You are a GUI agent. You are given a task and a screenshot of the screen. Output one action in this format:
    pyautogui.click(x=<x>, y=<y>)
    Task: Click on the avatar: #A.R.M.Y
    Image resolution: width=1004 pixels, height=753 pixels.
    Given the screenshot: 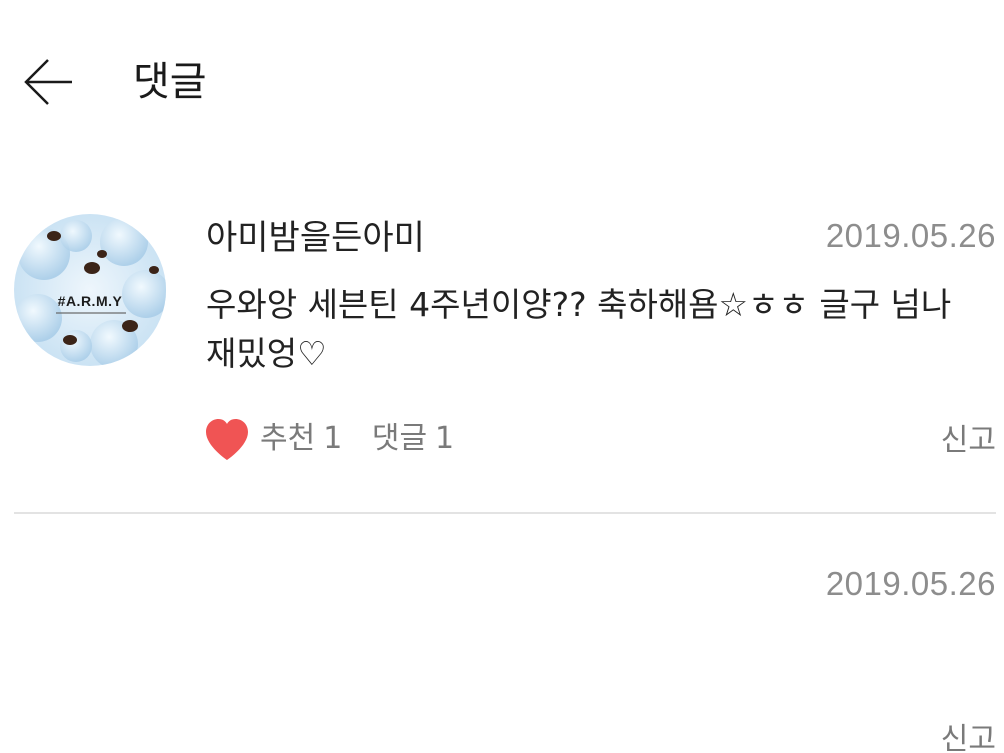 What is the action you would take?
    pyautogui.click(x=90, y=290)
    